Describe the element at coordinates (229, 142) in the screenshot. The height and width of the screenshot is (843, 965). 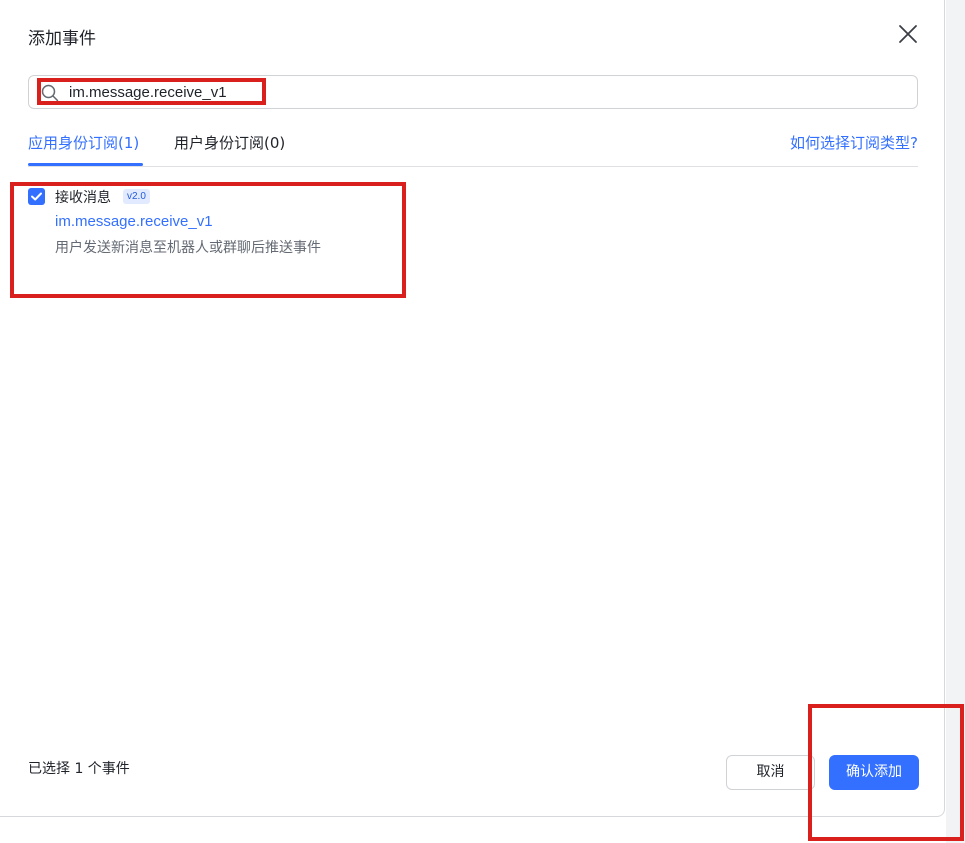
I see `tab-user-subscription: 用户身份订阅(0)` at that location.